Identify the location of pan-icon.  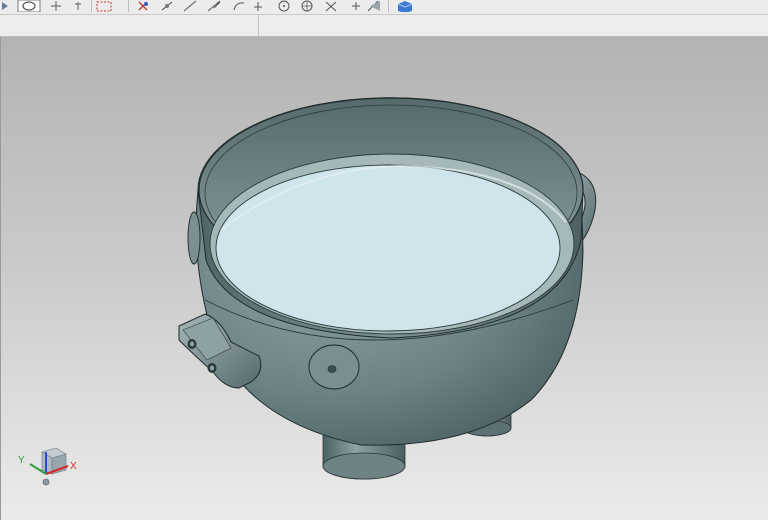
(56, 6).